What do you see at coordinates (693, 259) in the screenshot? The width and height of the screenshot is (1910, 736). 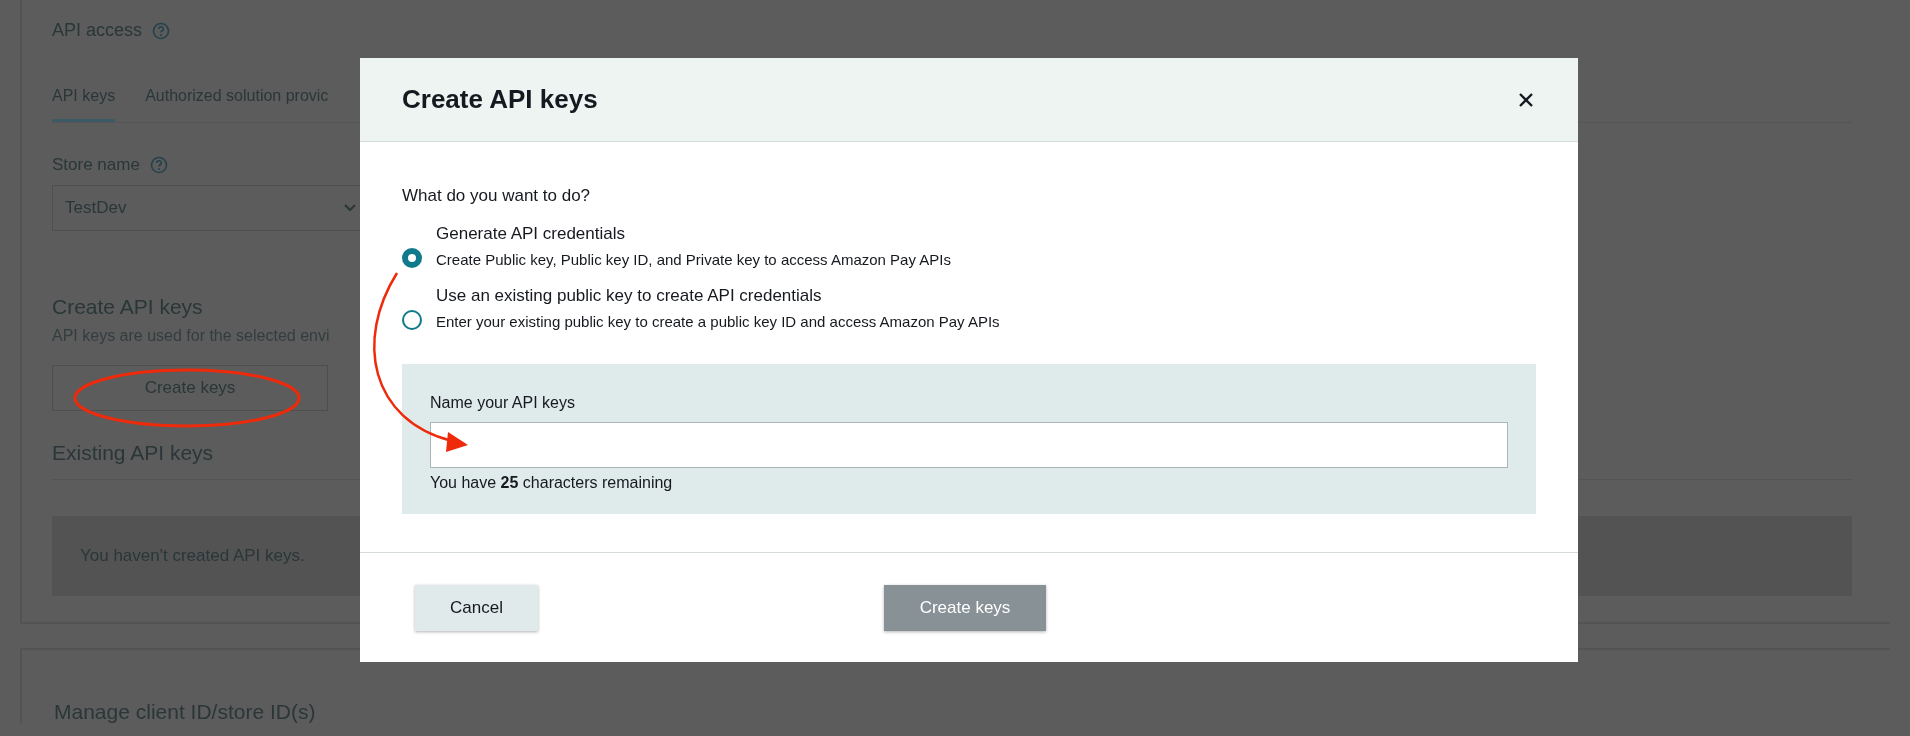 I see `option-description: Create Public key, Public key ID, and Private key to access Amazon Pay APIs` at bounding box center [693, 259].